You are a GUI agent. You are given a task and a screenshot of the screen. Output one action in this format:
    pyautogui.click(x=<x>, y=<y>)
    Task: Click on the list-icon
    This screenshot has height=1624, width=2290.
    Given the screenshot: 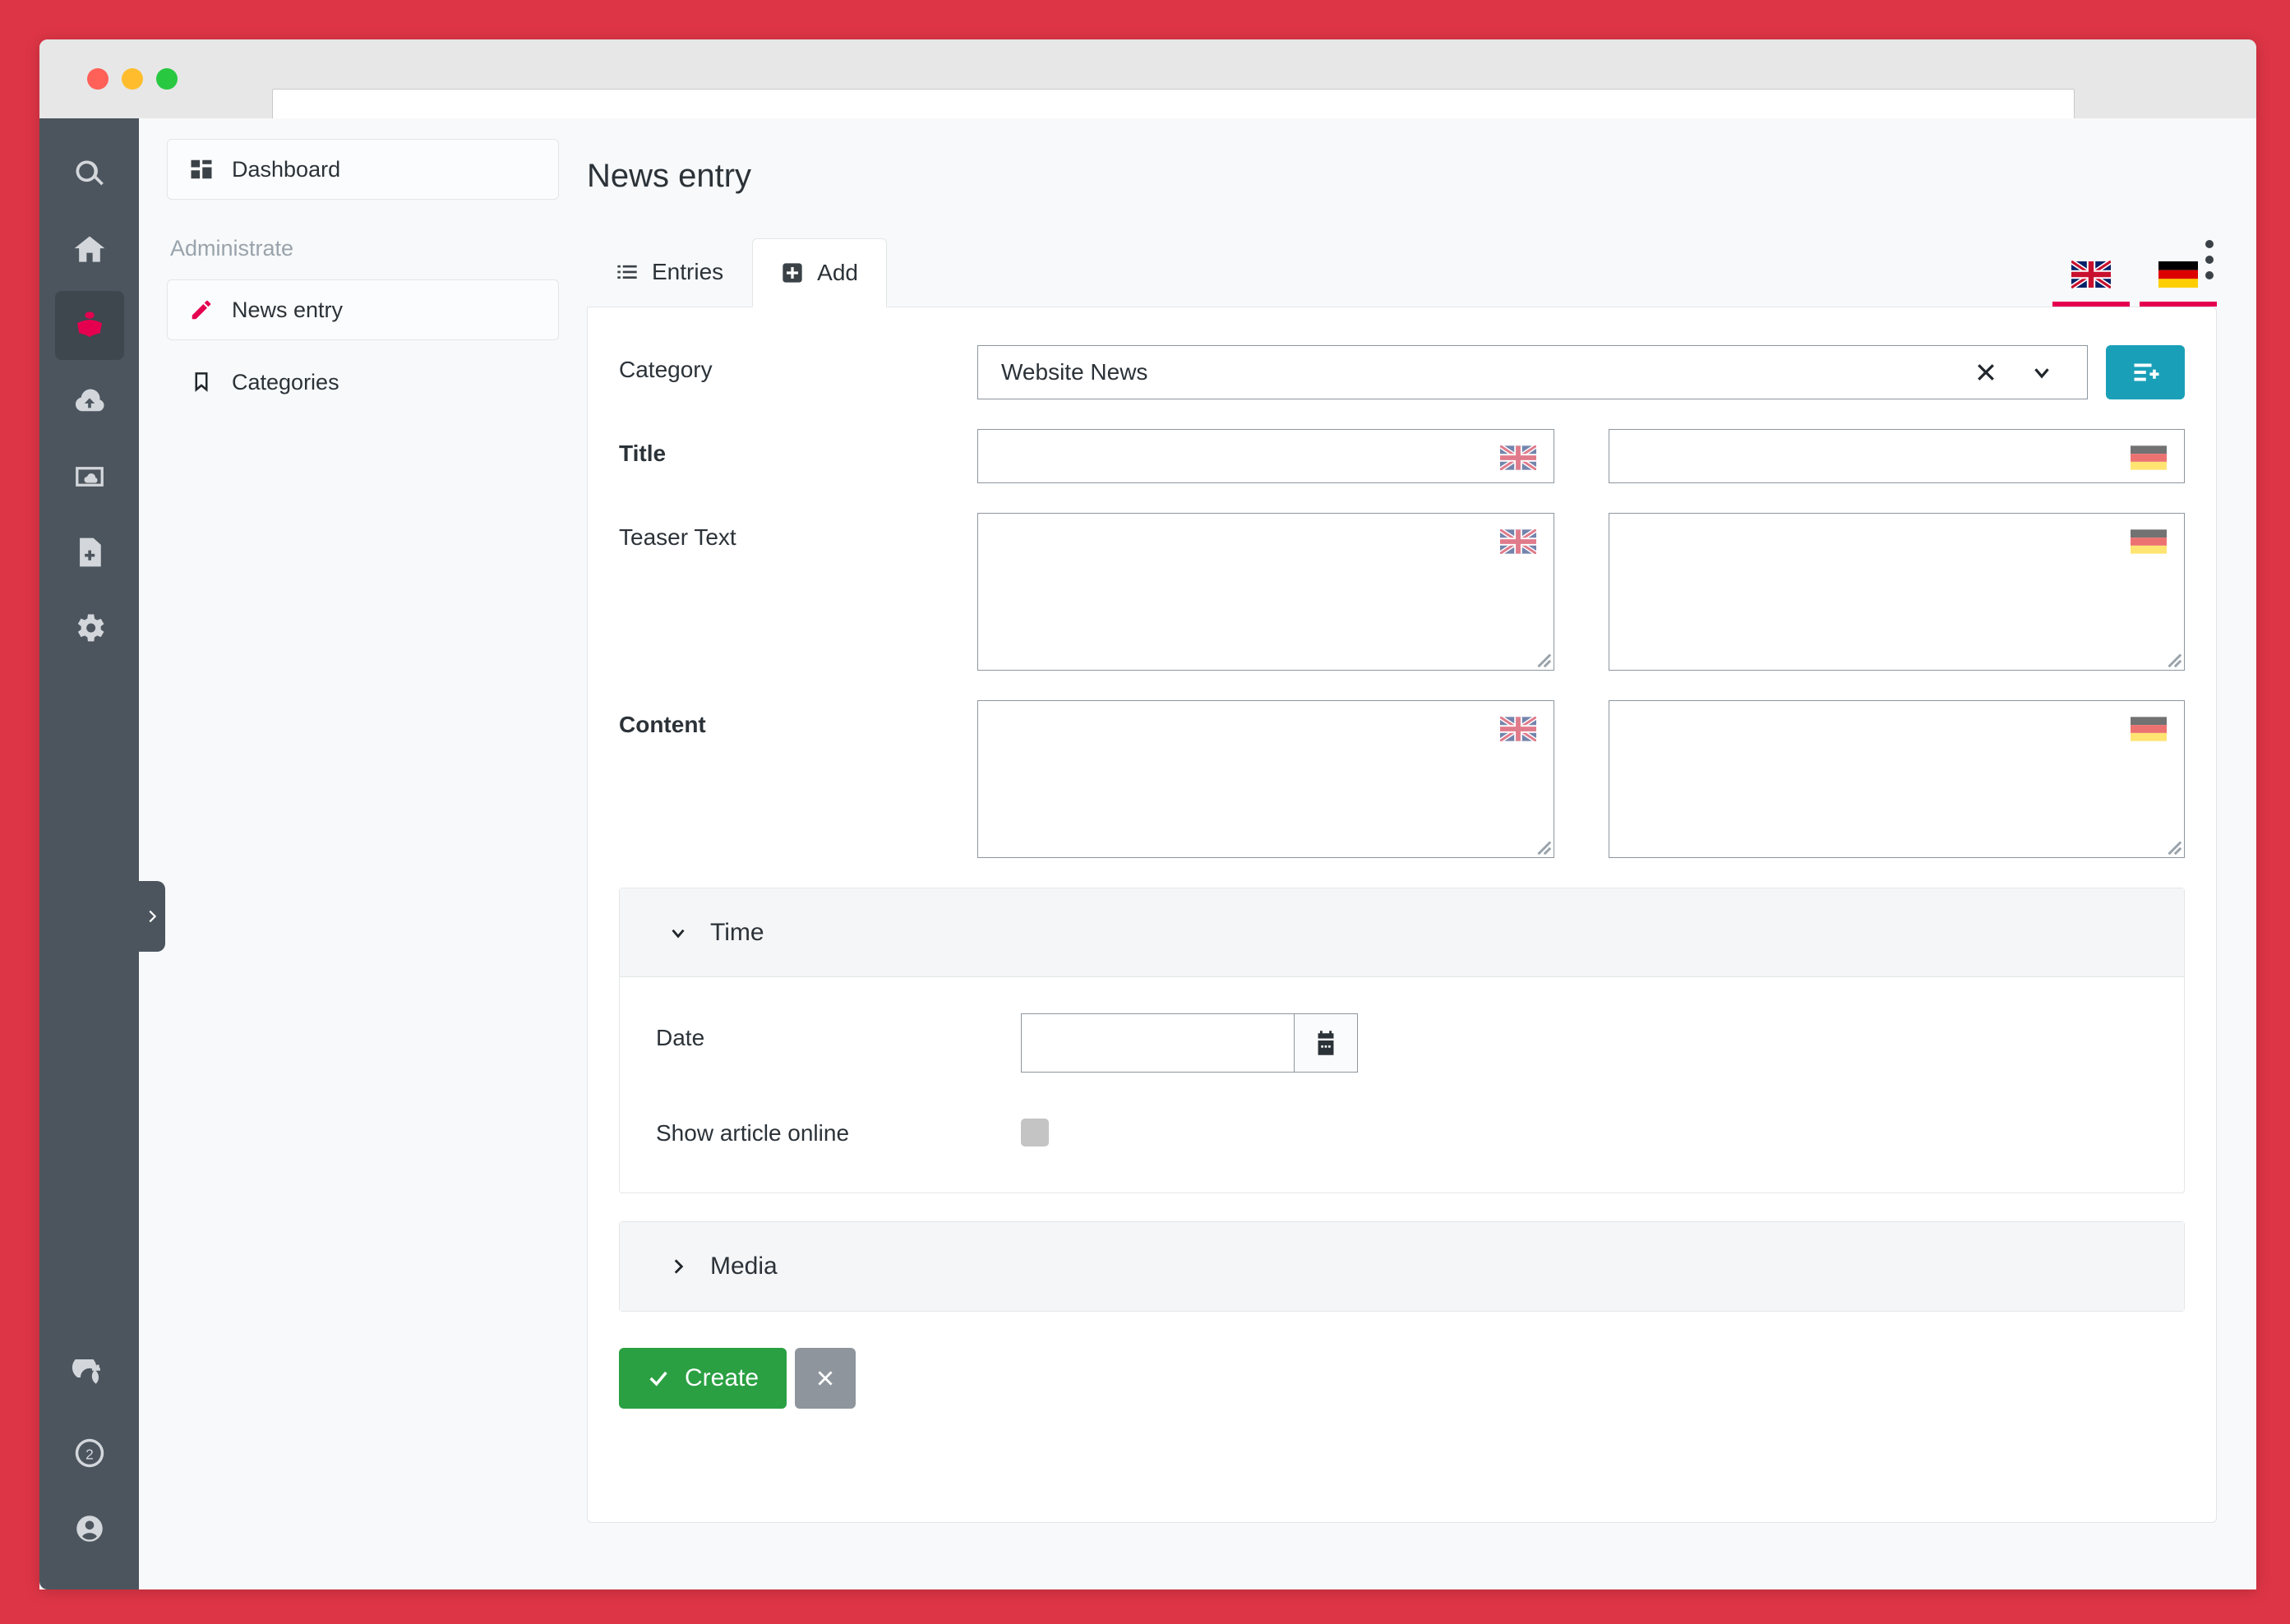 What is the action you would take?
    pyautogui.click(x=627, y=272)
    